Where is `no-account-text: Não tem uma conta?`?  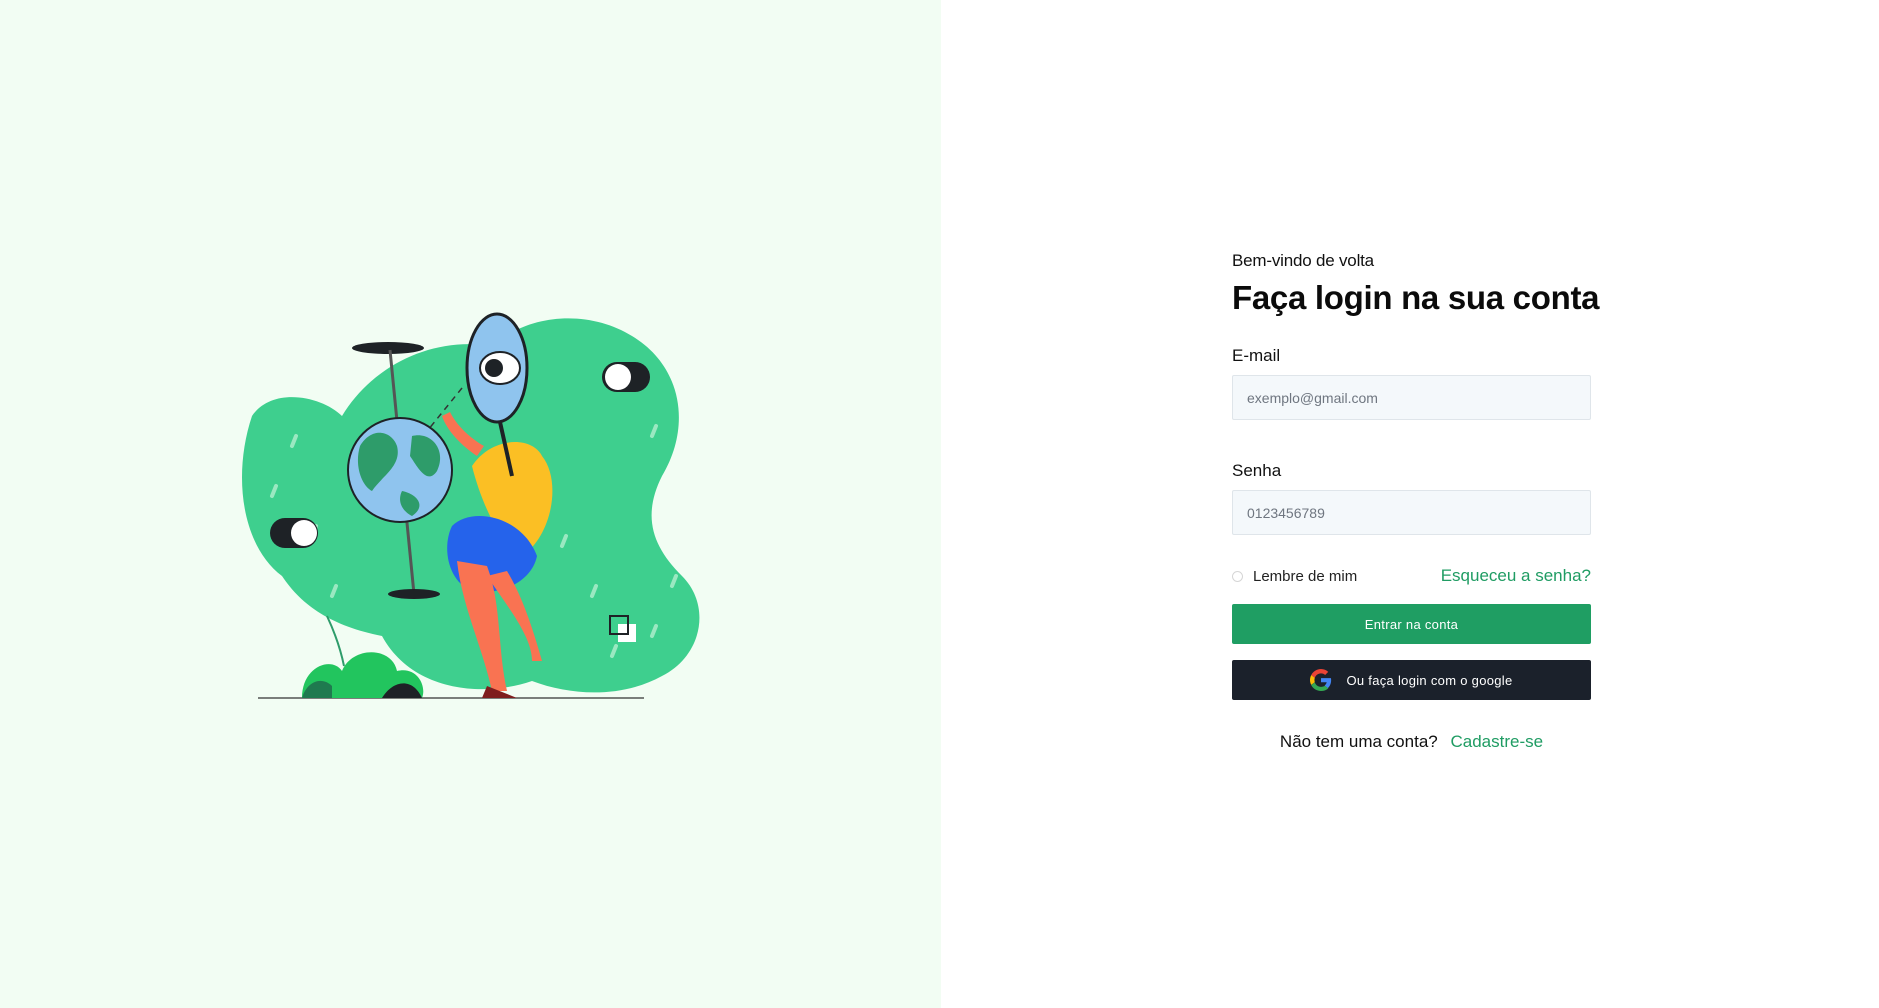 no-account-text: Não tem uma conta? is located at coordinates (1358, 741).